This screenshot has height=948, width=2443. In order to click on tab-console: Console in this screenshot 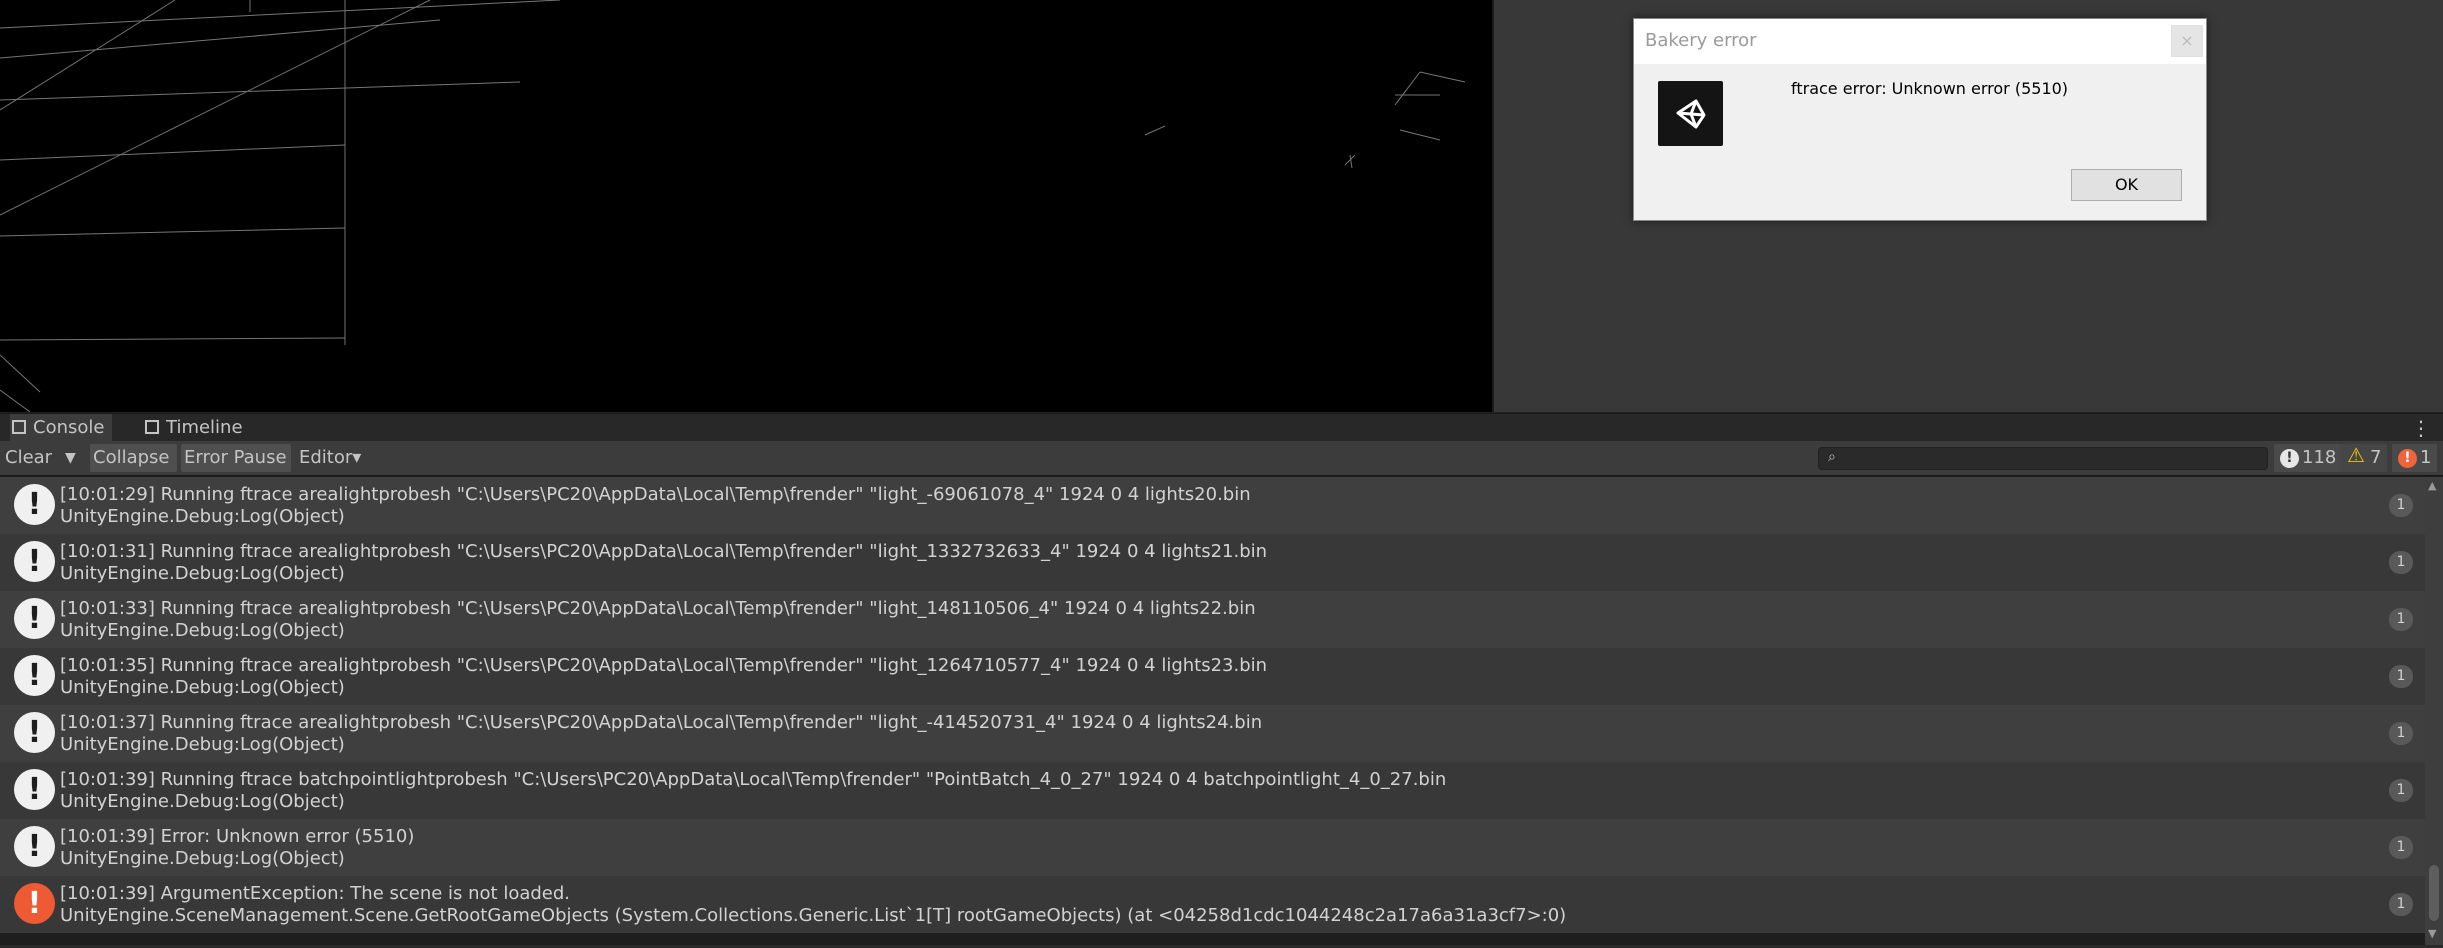, I will do `click(61, 428)`.